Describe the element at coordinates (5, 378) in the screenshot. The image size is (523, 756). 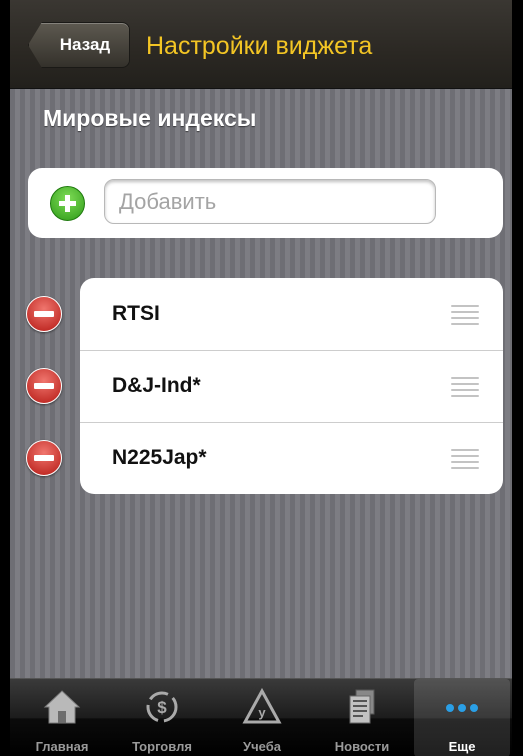
I see `left-border` at that location.